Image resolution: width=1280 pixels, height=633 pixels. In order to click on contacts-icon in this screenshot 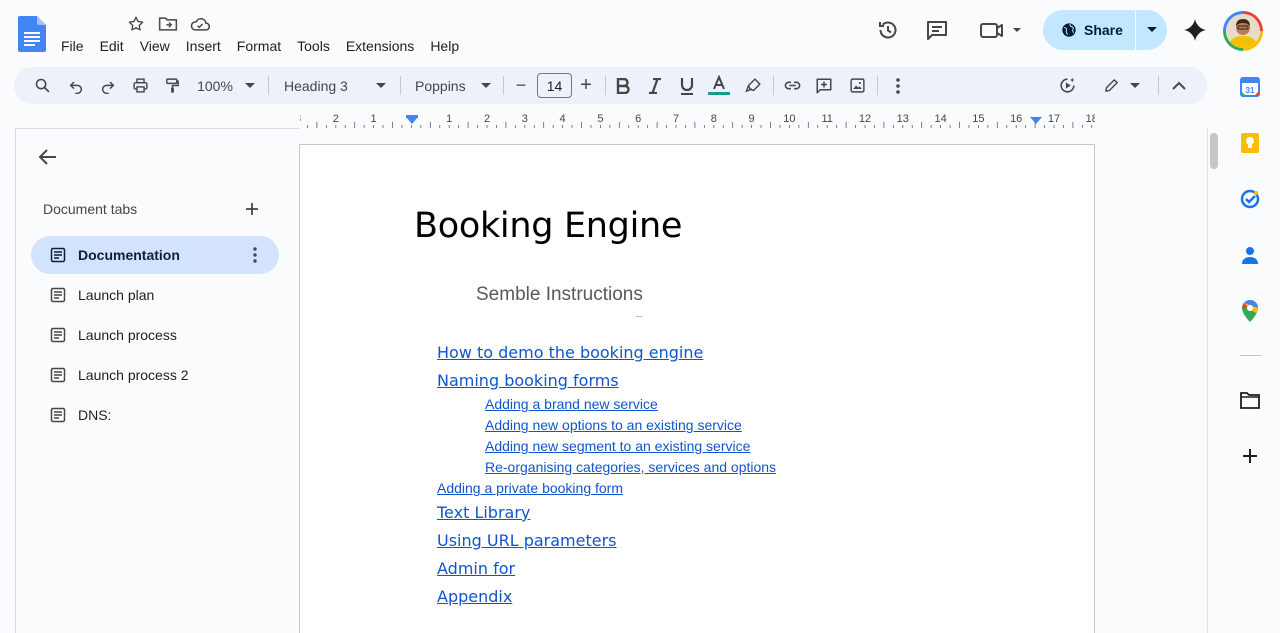, I will do `click(1250, 255)`.